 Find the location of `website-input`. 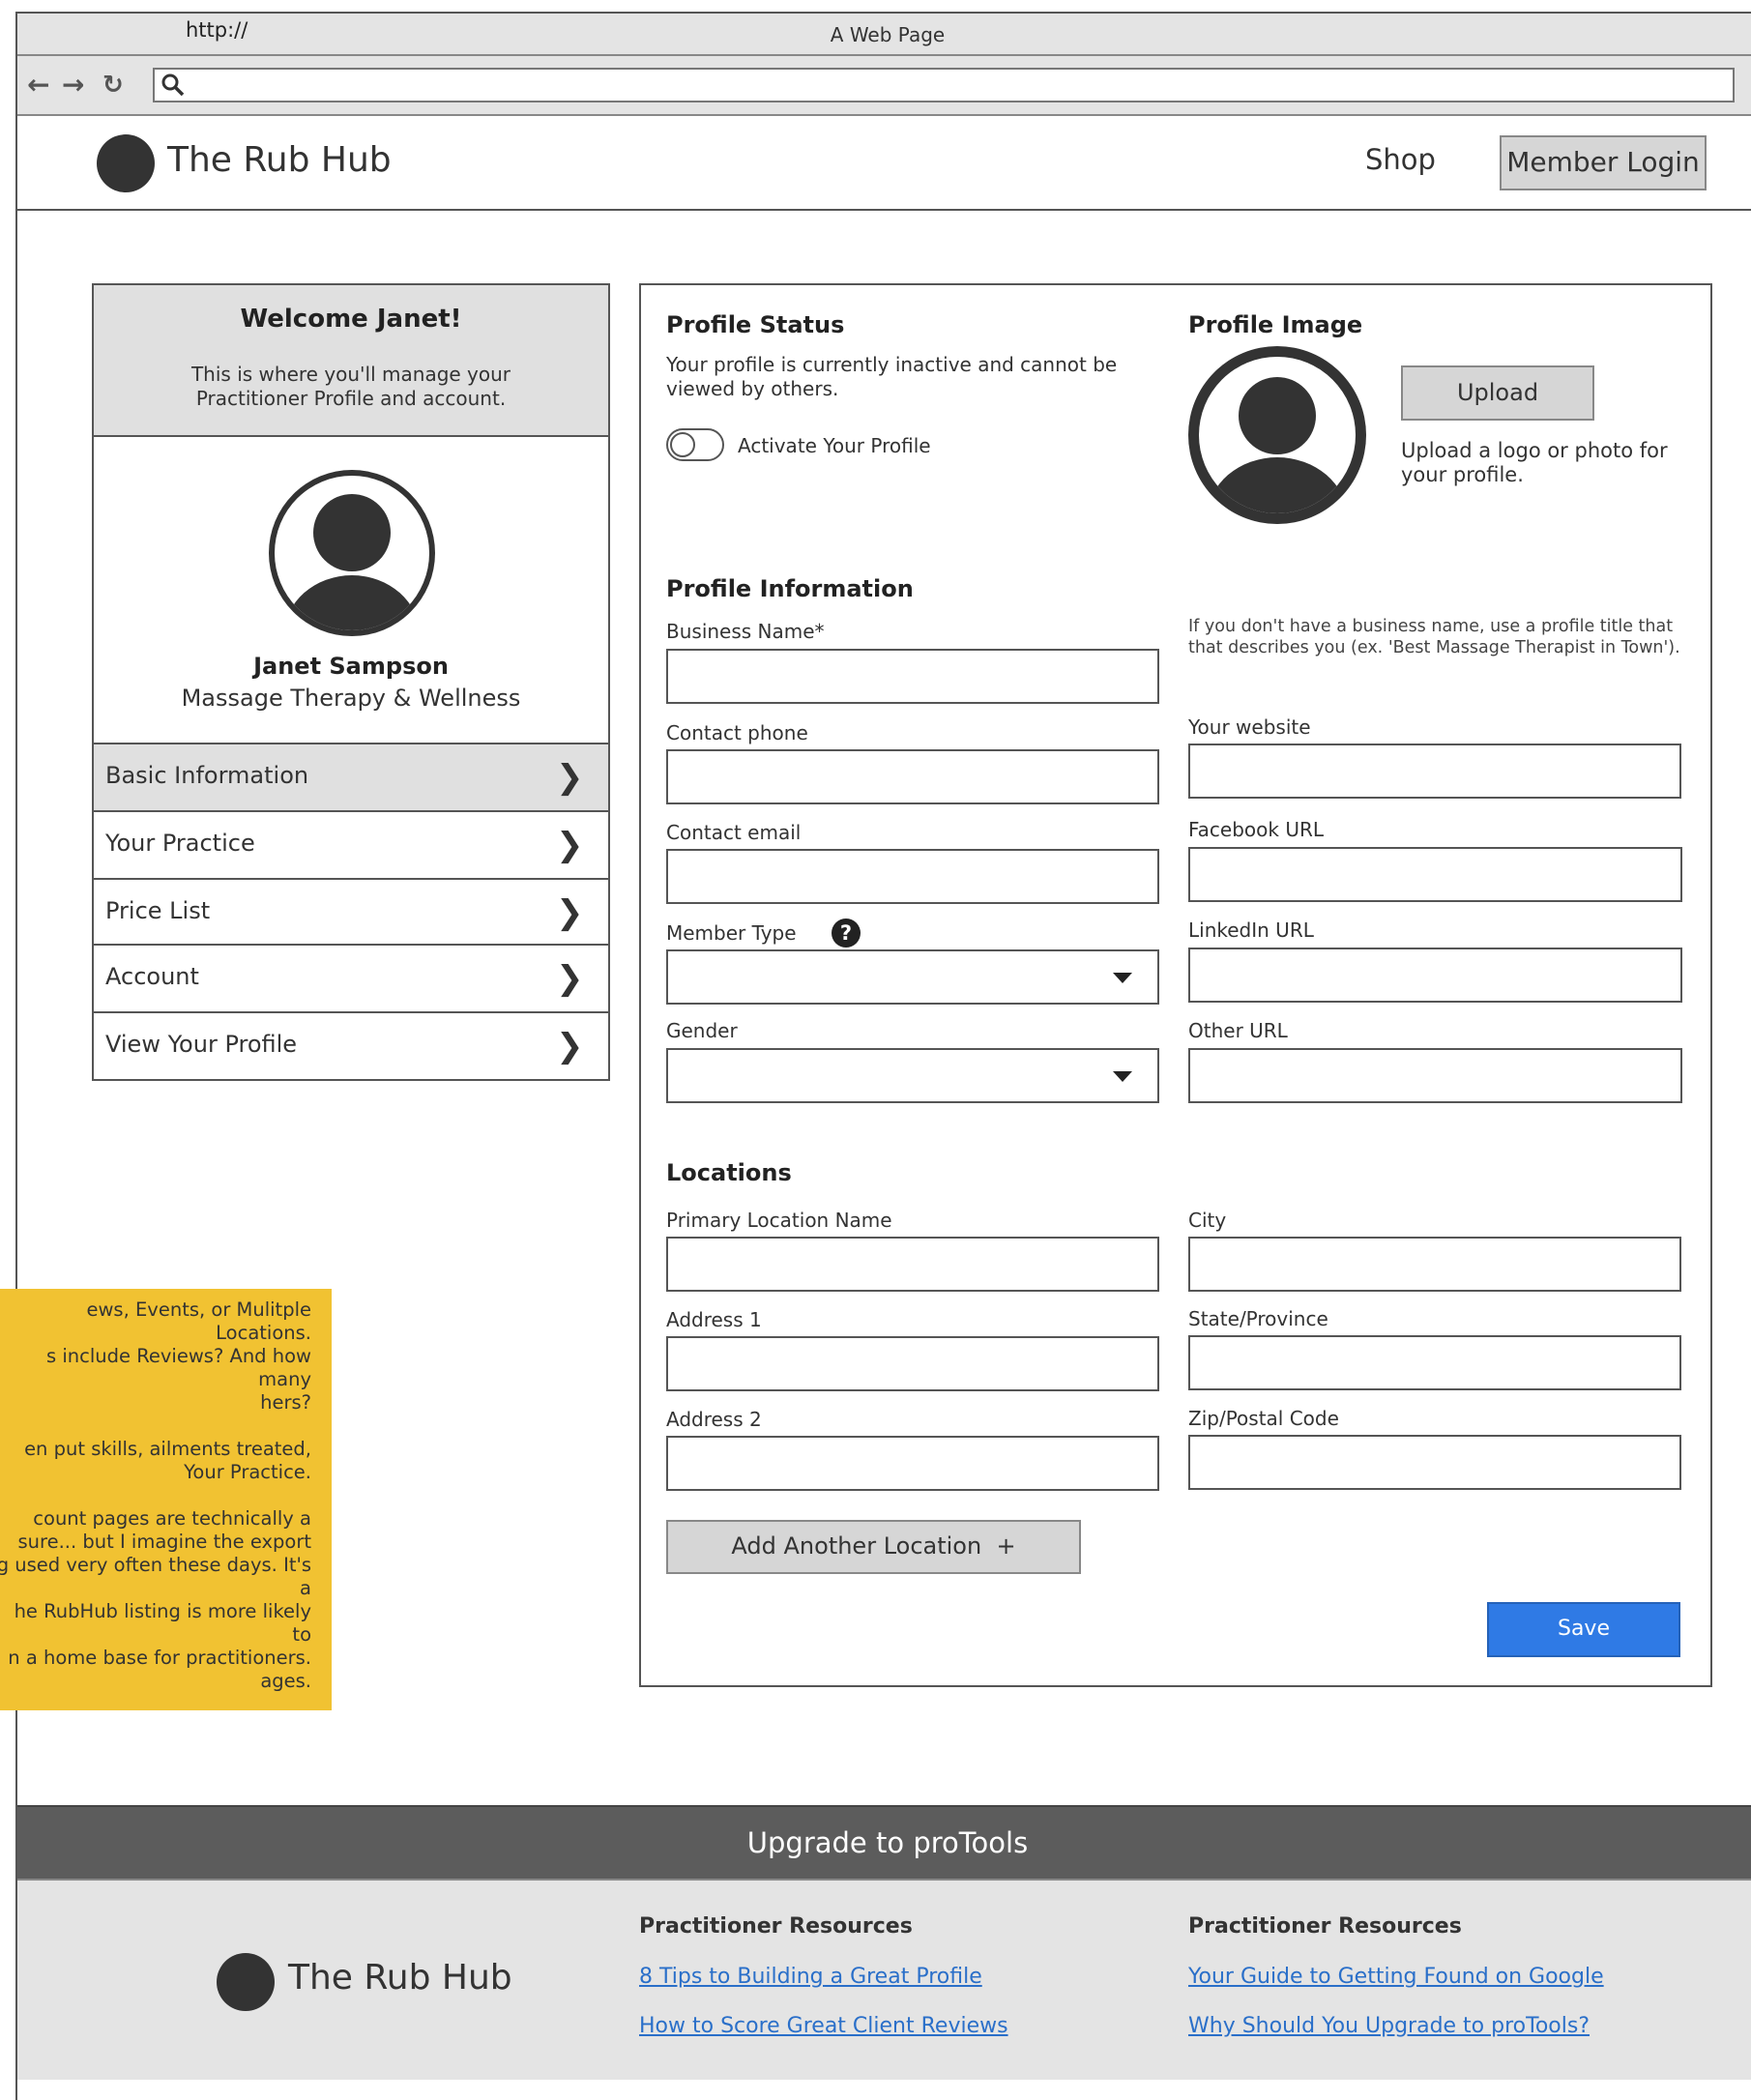

website-input is located at coordinates (1434, 771).